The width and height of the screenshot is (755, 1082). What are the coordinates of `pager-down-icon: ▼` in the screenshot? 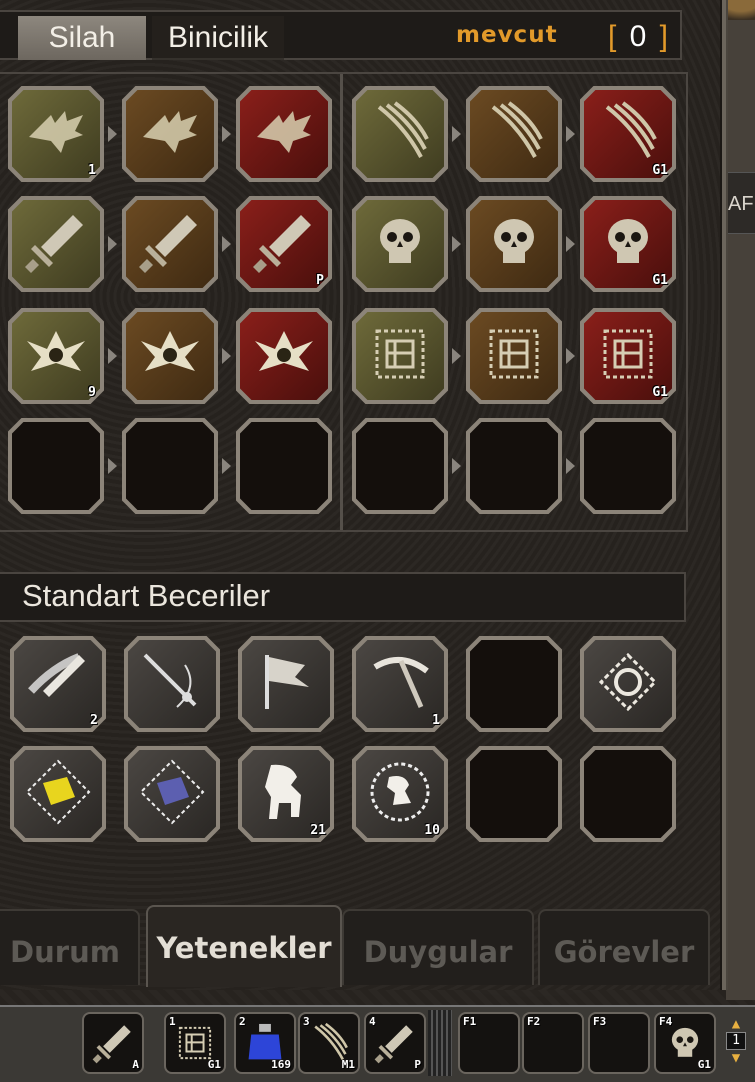 It's located at (736, 1058).